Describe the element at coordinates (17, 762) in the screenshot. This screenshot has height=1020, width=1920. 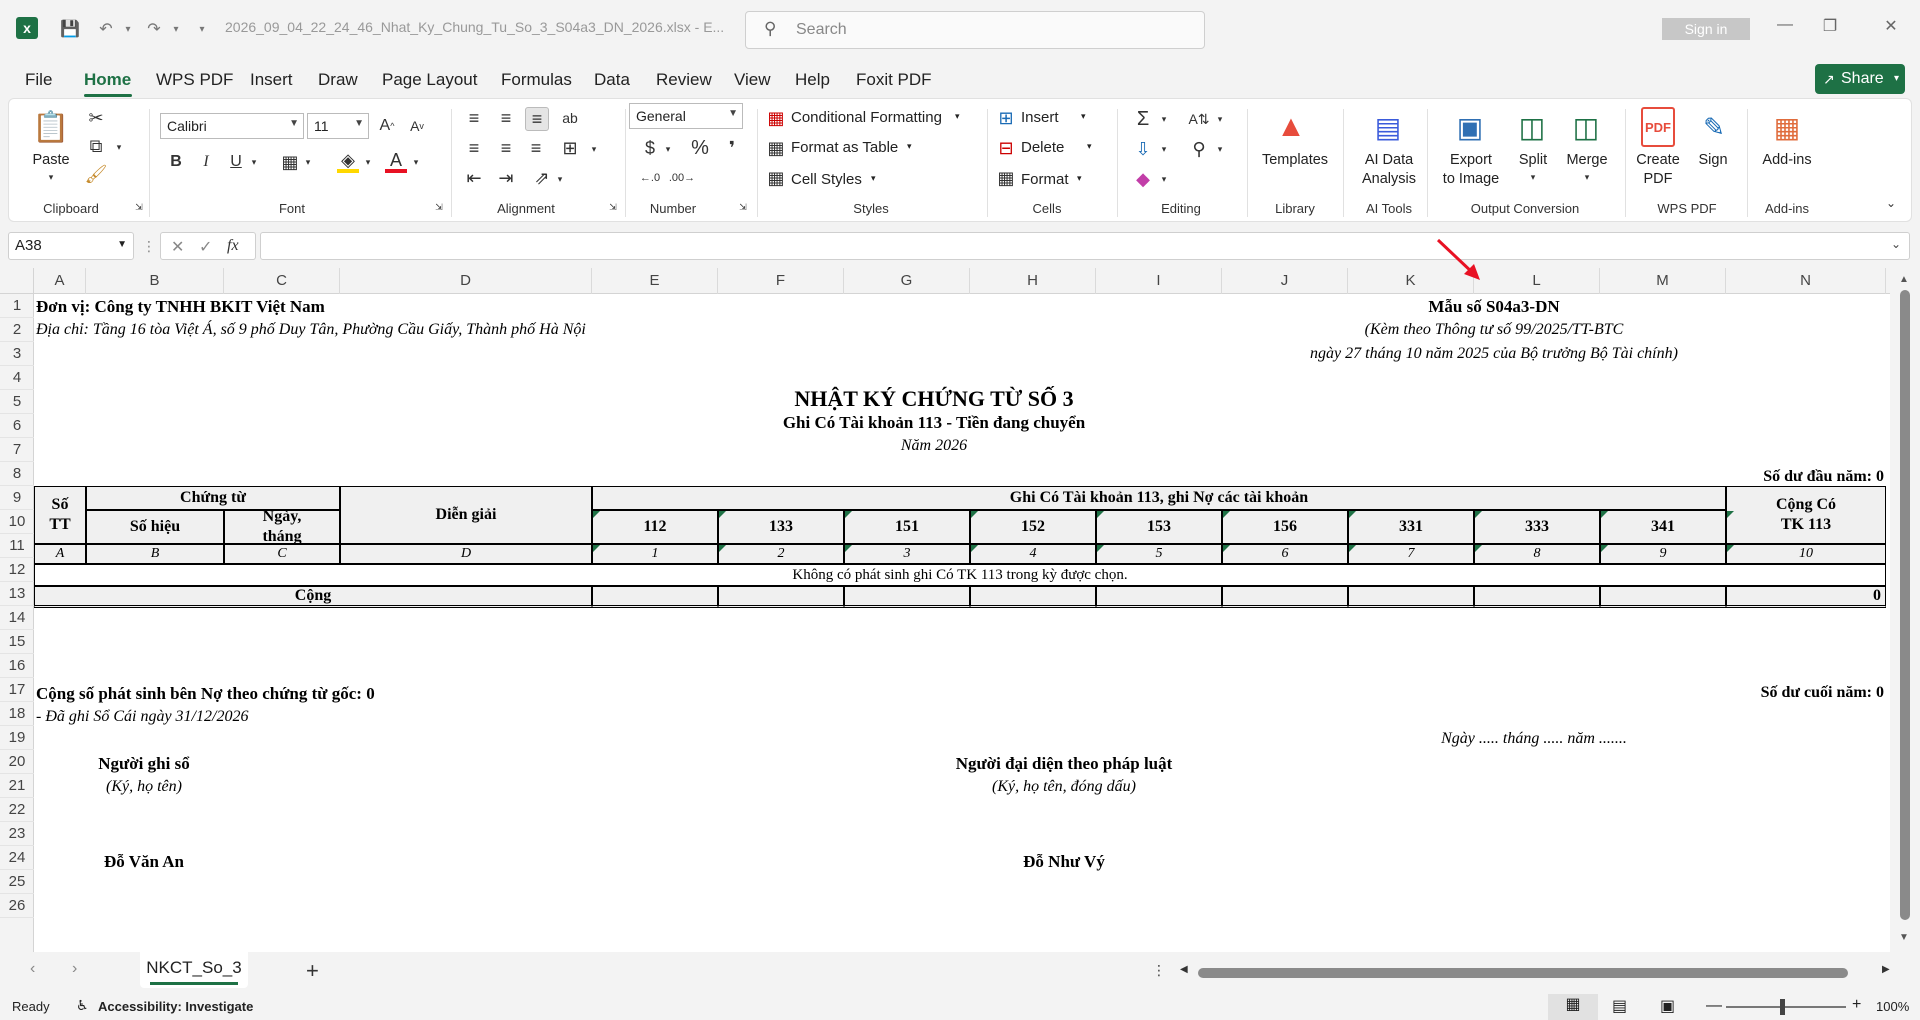
I see `row-header: 20` at that location.